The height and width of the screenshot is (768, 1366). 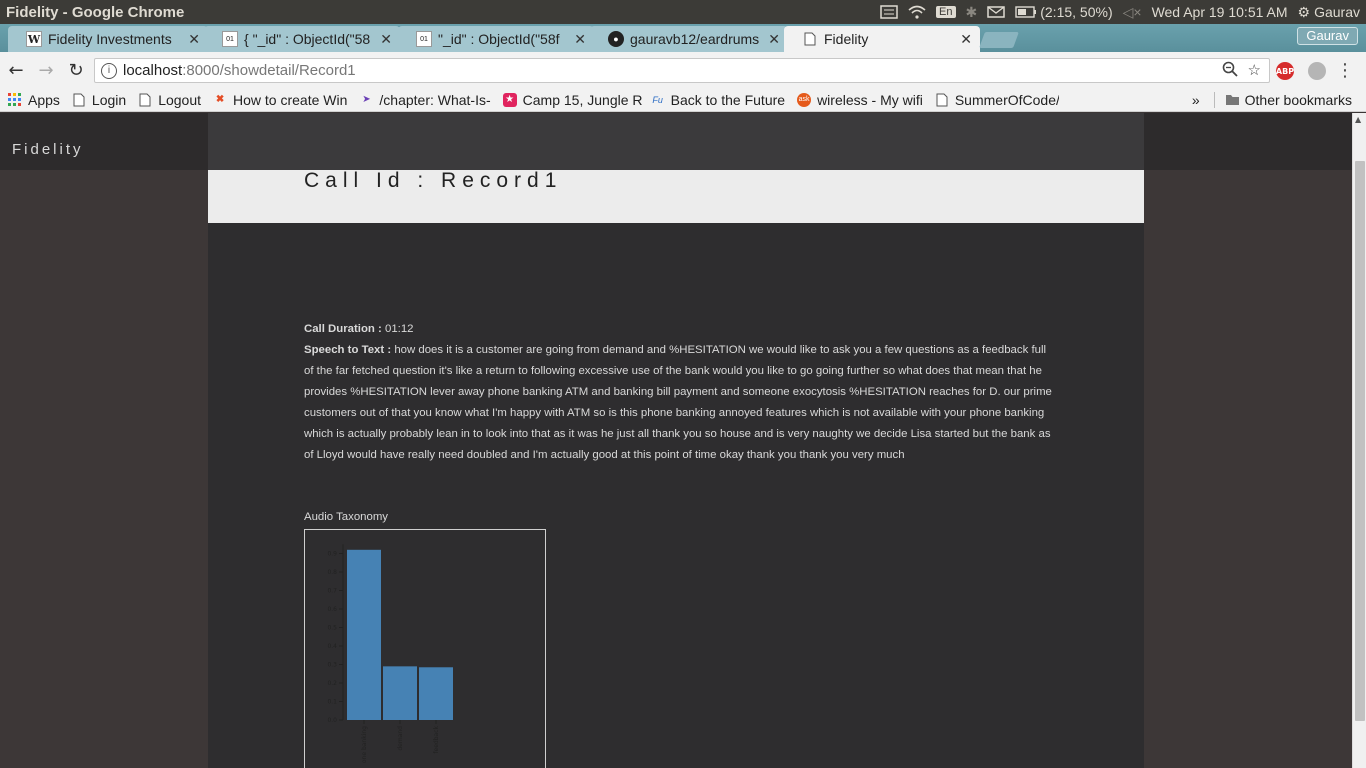 What do you see at coordinates (582, 99) in the screenshot?
I see `bookmark-label: Camp 15, Jungle R` at bounding box center [582, 99].